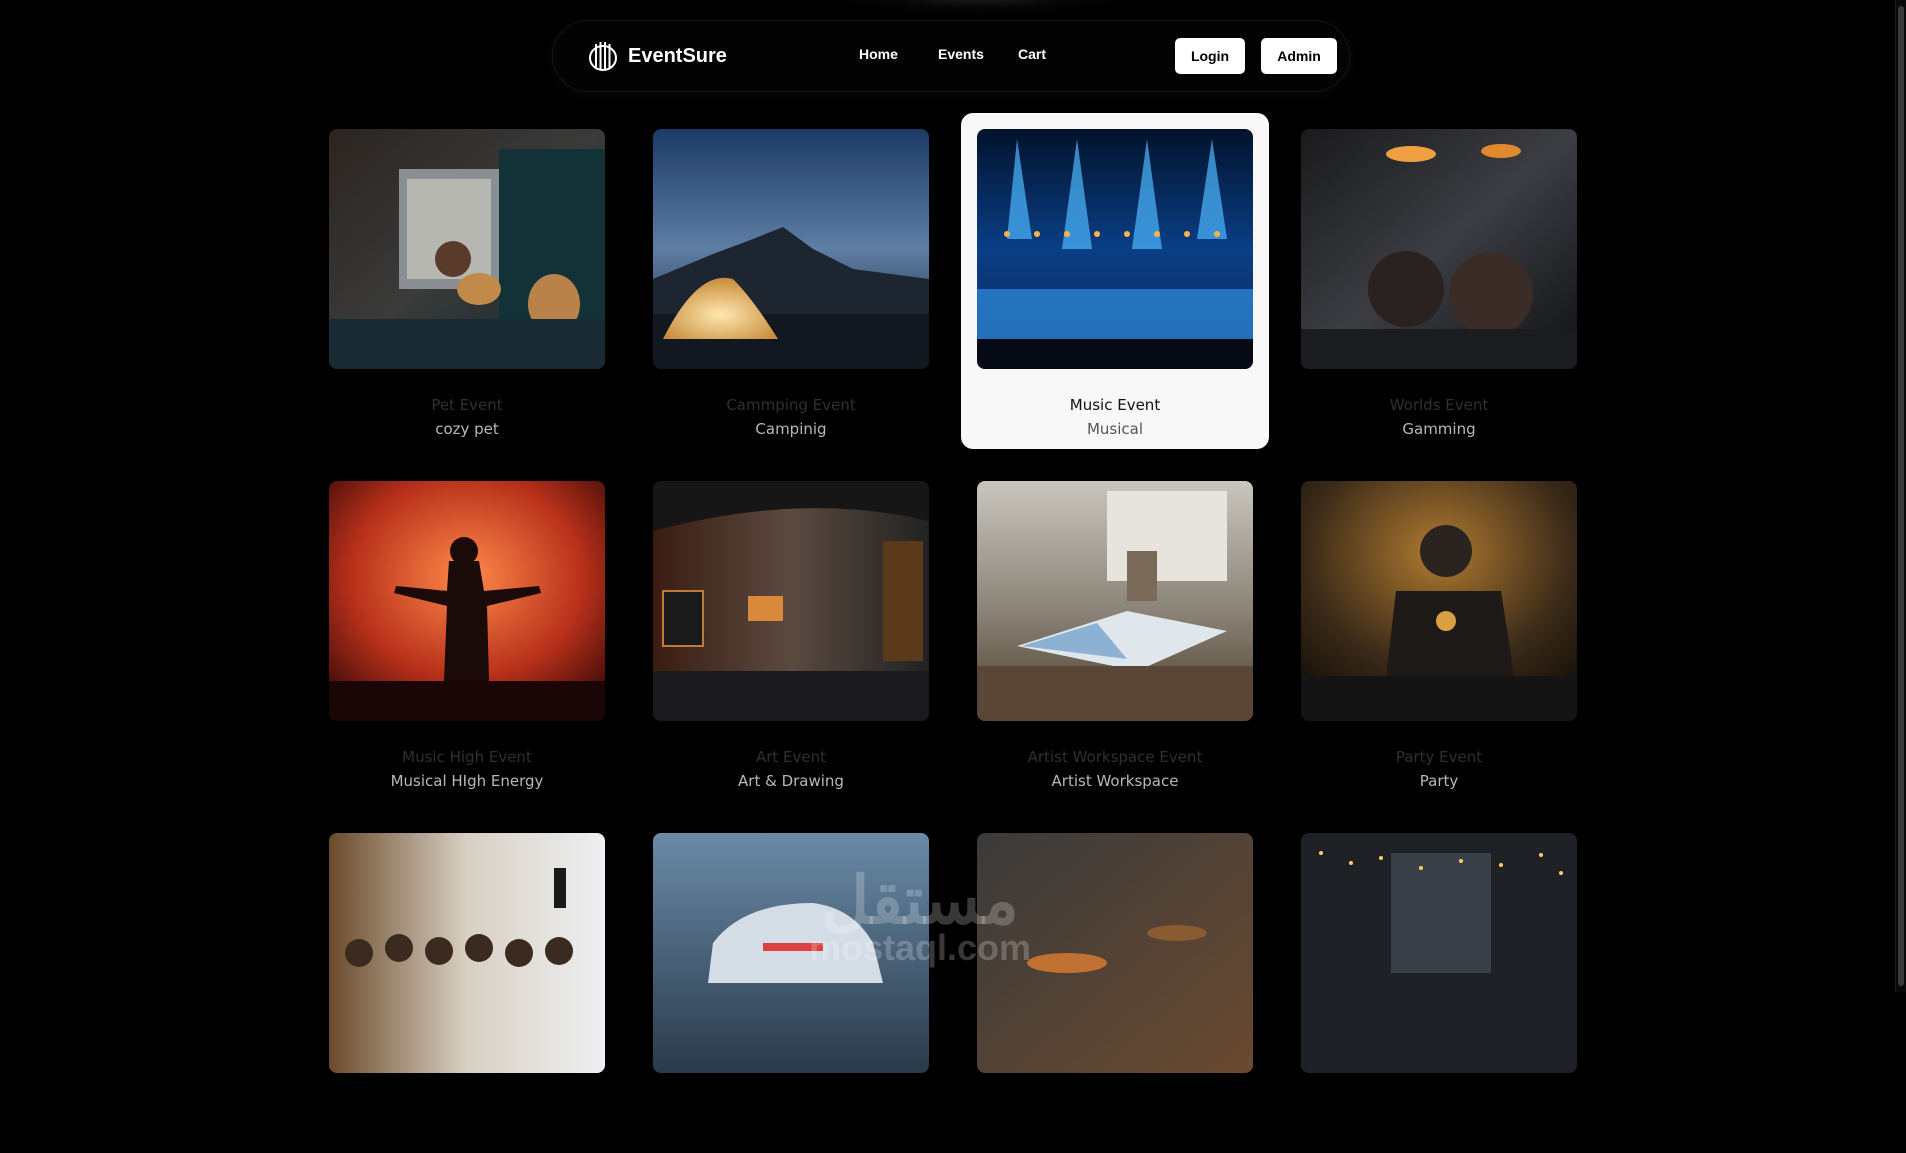 This screenshot has width=1906, height=1153. What do you see at coordinates (961, 54) in the screenshot?
I see `nav-link-events: Events` at bounding box center [961, 54].